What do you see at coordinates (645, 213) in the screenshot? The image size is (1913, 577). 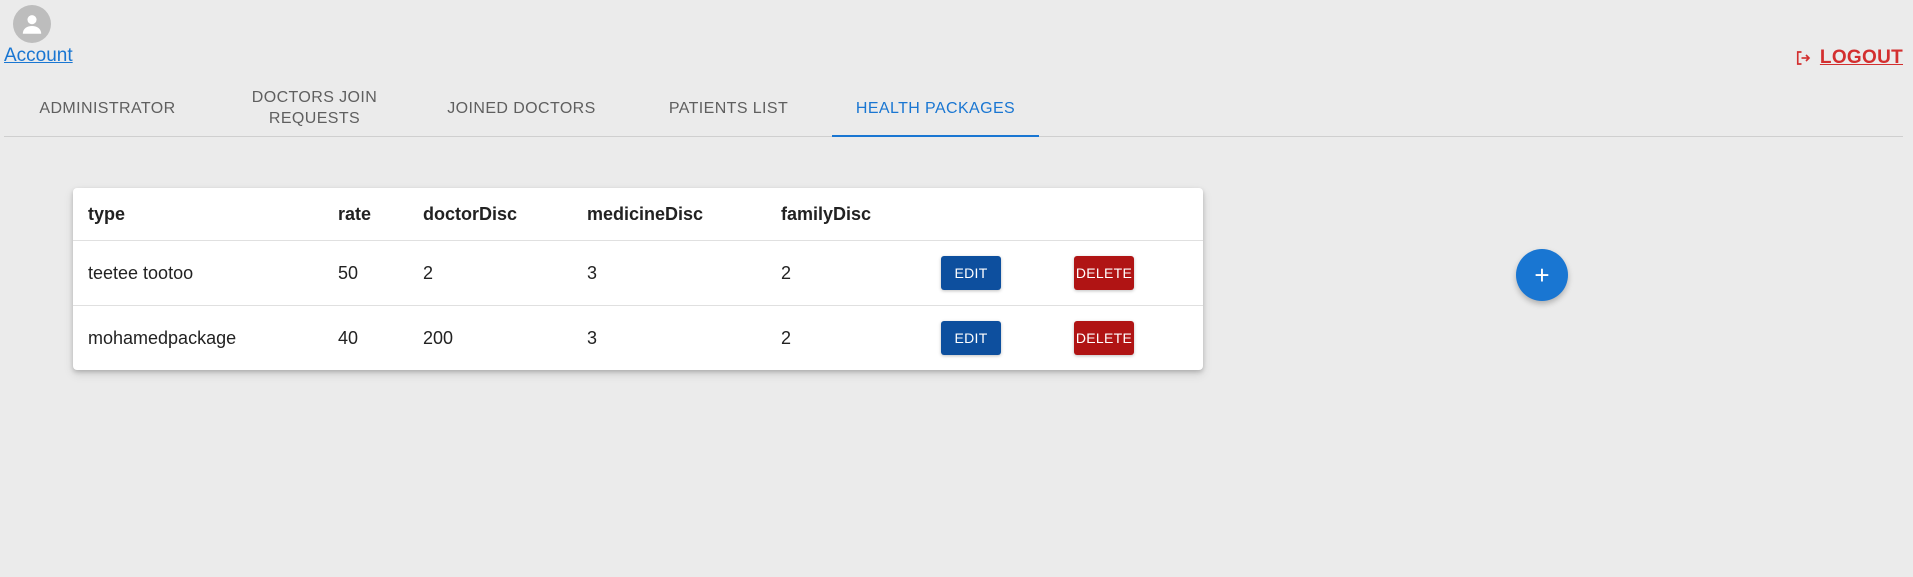 I see `column-header-medicine-disc: medicineDisc` at bounding box center [645, 213].